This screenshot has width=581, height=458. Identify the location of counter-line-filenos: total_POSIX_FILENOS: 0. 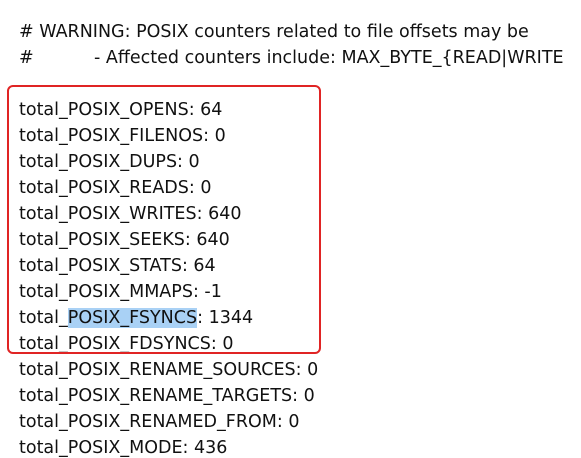
(122, 136).